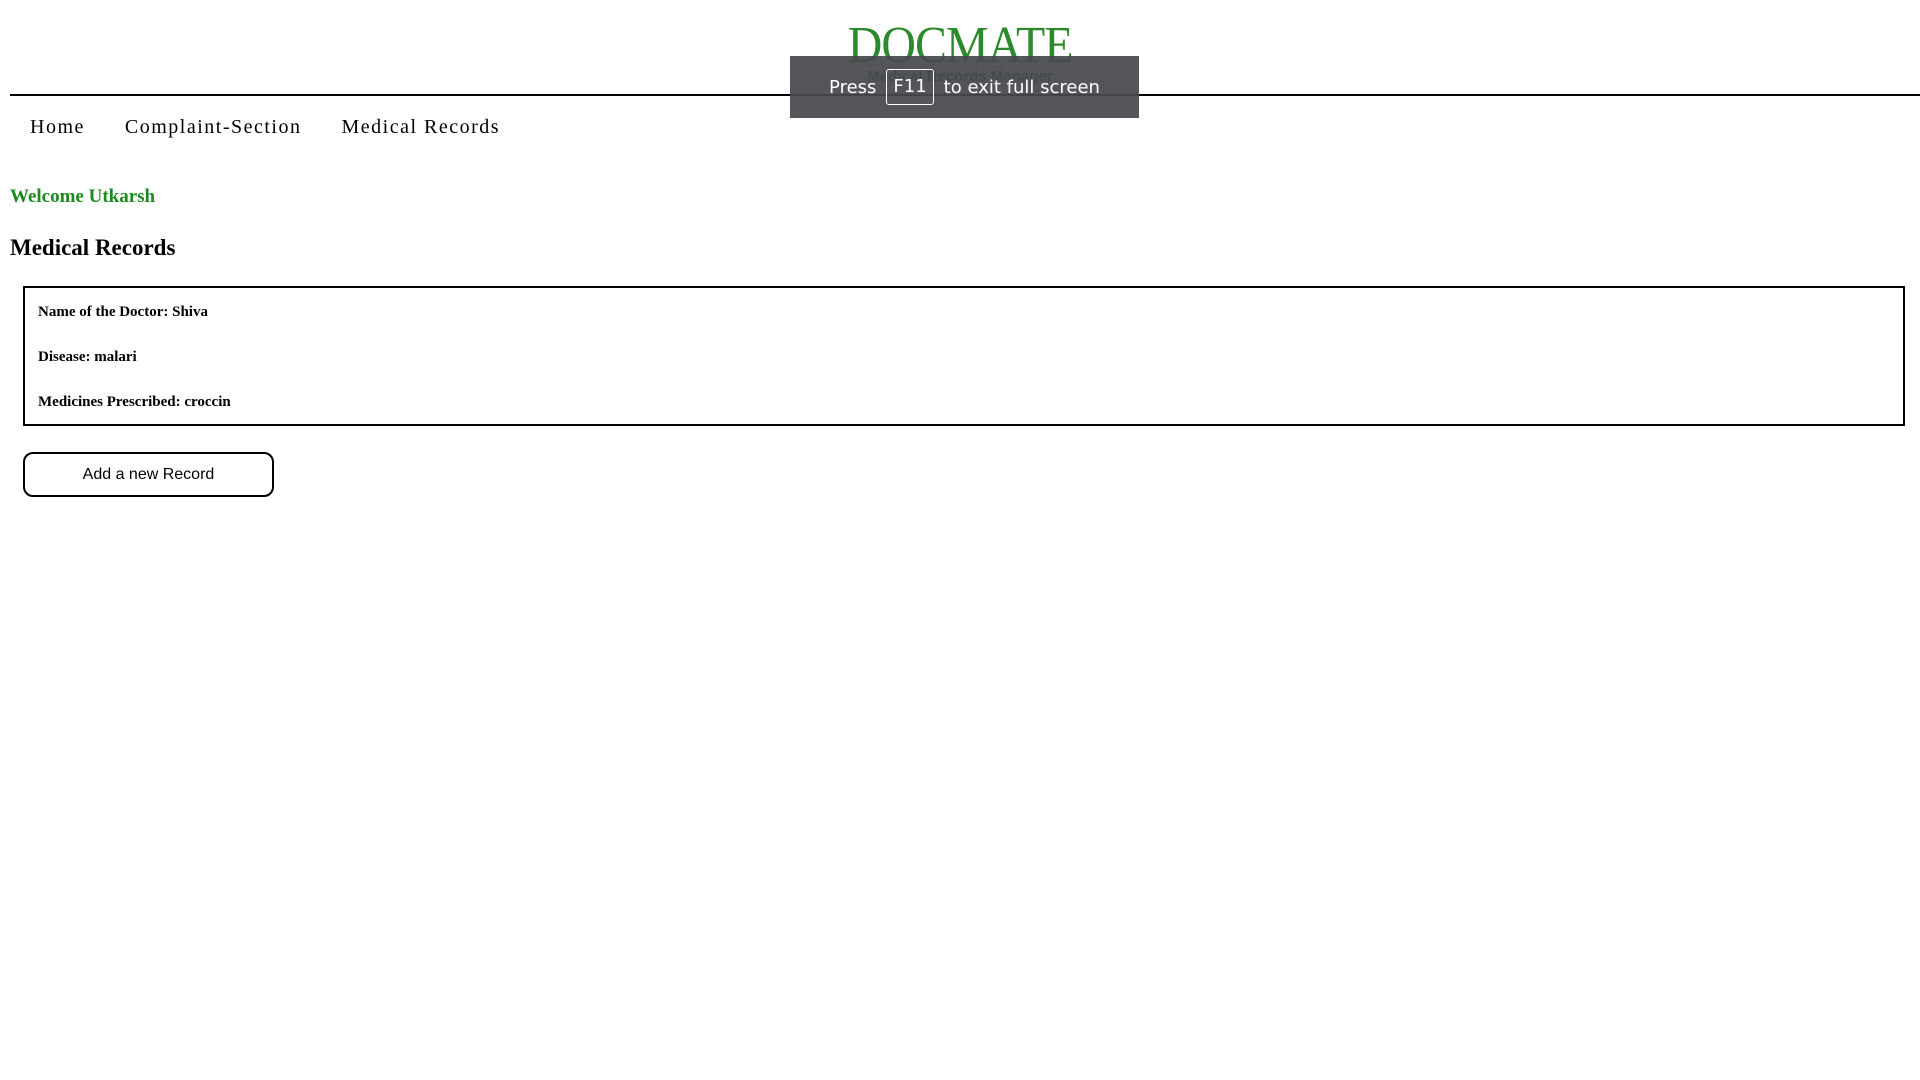 This screenshot has width=1920, height=1080. I want to click on fullscreen-notice-prefix: Press, so click(853, 87).